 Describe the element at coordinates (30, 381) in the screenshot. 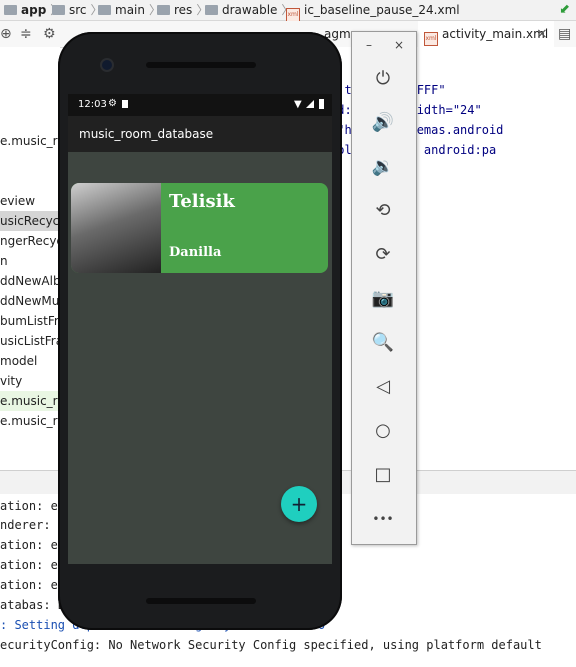

I see `tree-item: vity` at that location.